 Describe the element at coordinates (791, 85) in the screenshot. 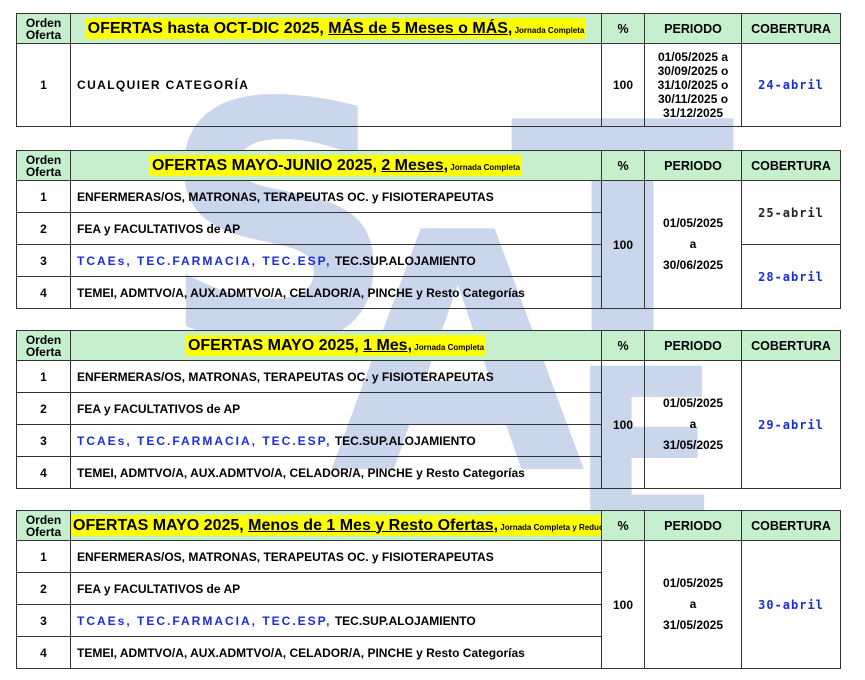

I see `cobertura-date: 24-abril` at that location.